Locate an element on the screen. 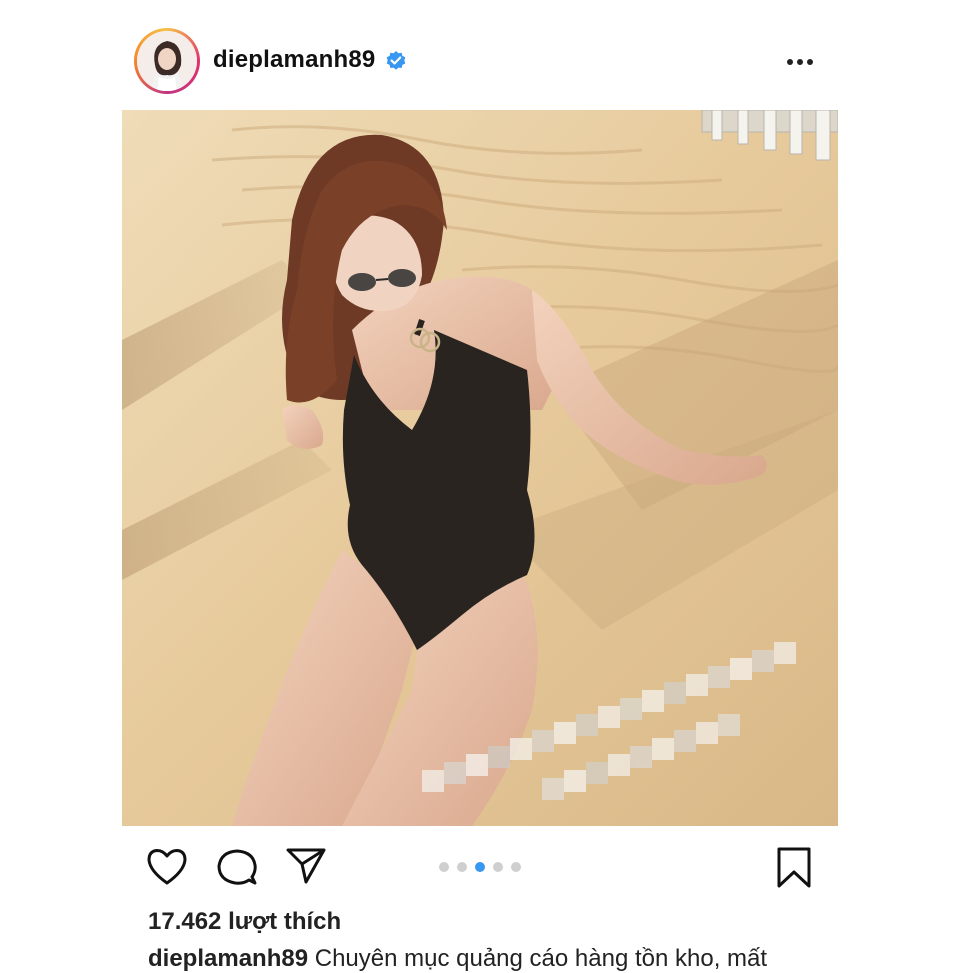 Image resolution: width=960 pixels, height=973 pixels. profile-avatar-icon is located at coordinates (167, 61).